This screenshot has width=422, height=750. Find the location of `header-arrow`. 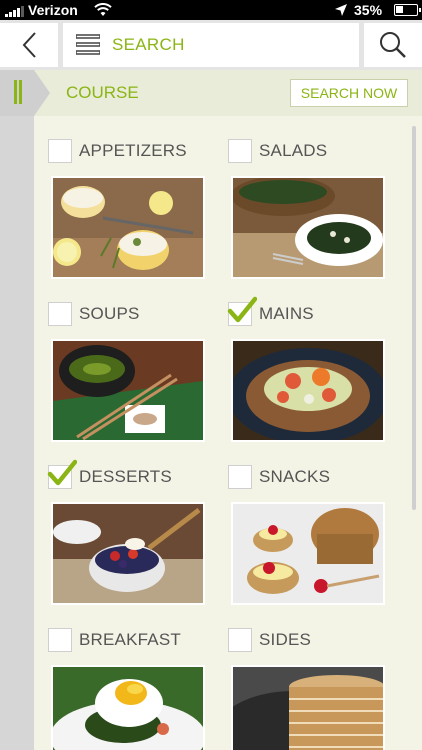

header-arrow is located at coordinates (42, 93).